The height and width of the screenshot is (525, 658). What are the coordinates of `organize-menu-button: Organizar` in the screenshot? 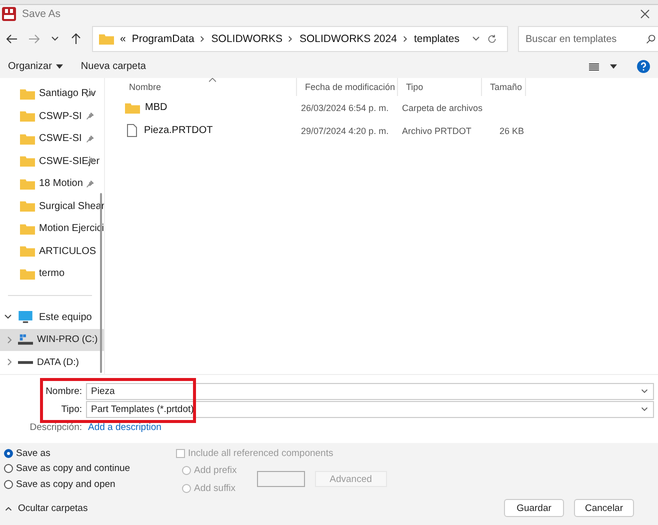 It's located at (35, 66).